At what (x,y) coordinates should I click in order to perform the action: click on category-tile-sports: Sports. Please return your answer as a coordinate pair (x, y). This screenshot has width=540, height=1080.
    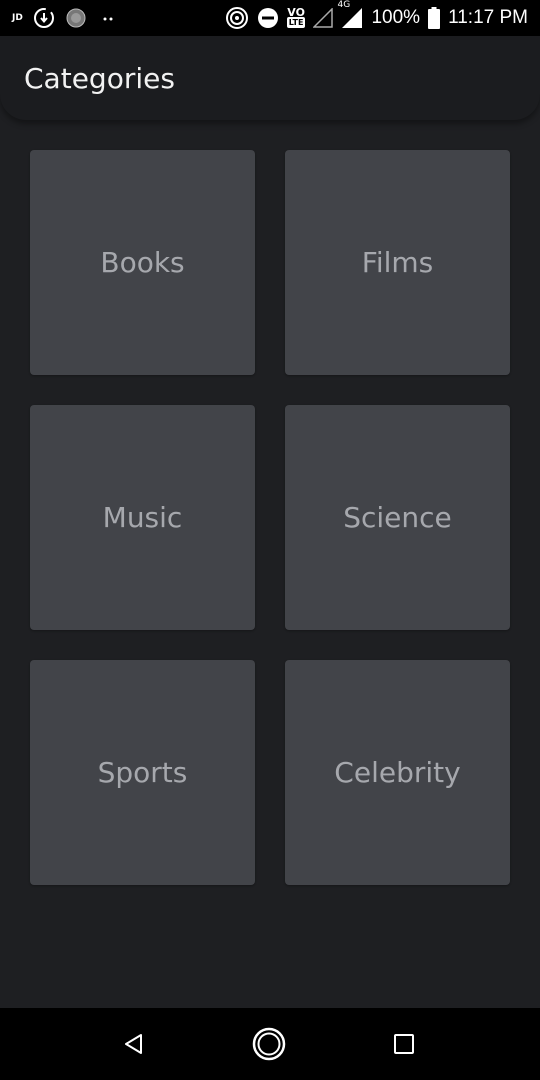
    Looking at the image, I should click on (142, 772).